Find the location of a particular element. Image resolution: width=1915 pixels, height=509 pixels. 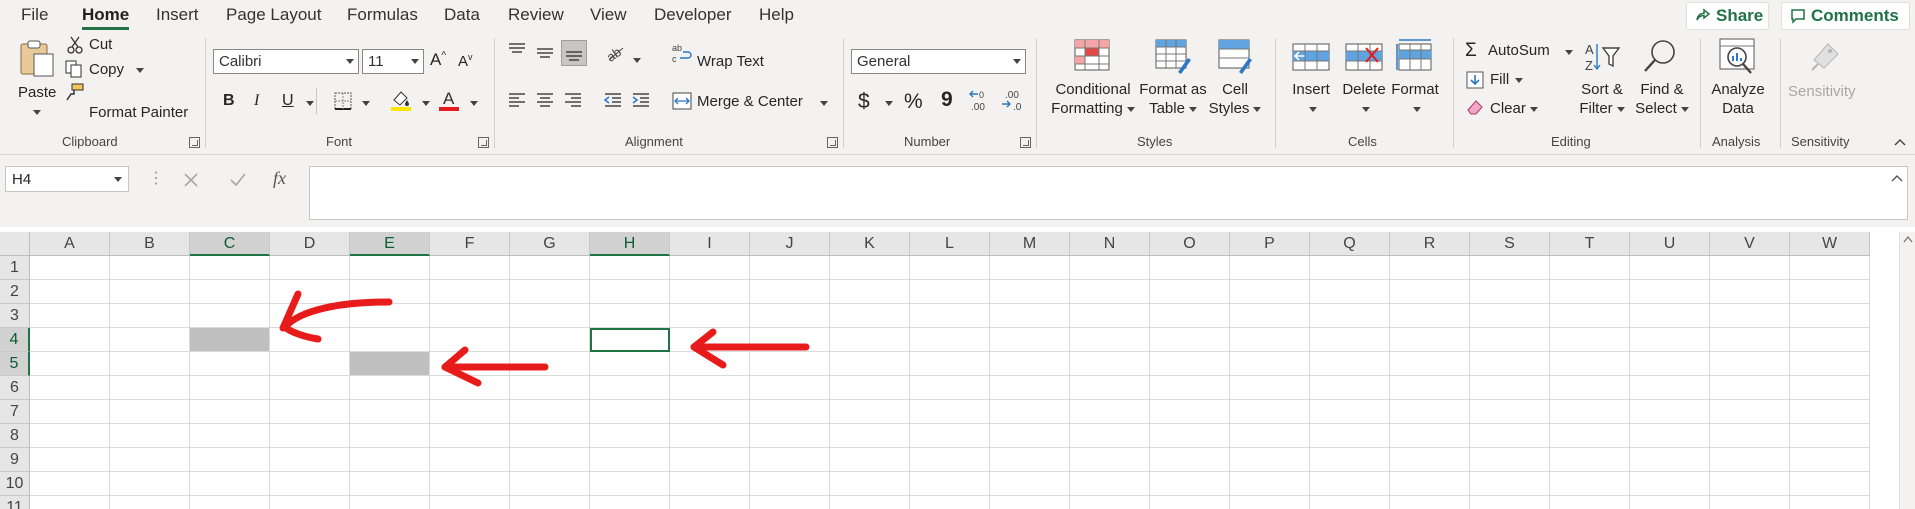

number-format-select: General is located at coordinates (938, 61).